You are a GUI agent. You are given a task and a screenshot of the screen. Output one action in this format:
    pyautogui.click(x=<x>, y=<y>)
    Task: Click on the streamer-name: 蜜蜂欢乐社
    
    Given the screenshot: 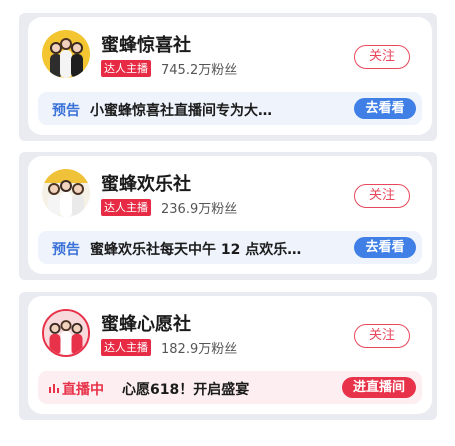 What is the action you would take?
    pyautogui.click(x=146, y=184)
    